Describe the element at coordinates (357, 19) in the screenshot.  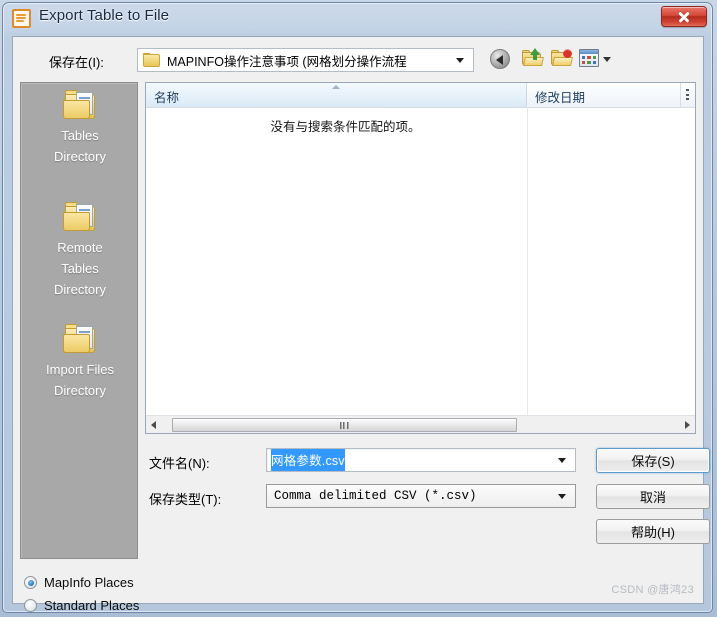
I see `title-bar: Export Table to File` at that location.